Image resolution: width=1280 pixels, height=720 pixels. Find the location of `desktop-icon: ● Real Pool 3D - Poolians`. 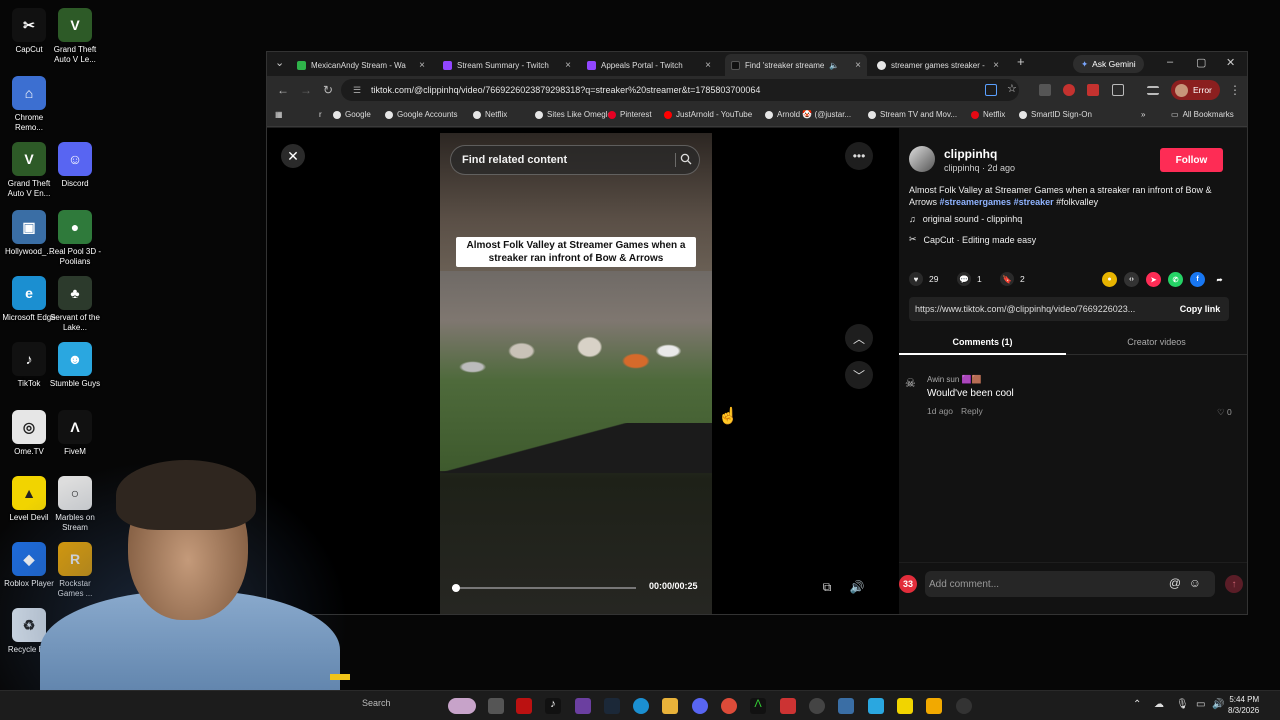

desktop-icon: ● Real Pool 3D - Poolians is located at coordinates (75, 238).